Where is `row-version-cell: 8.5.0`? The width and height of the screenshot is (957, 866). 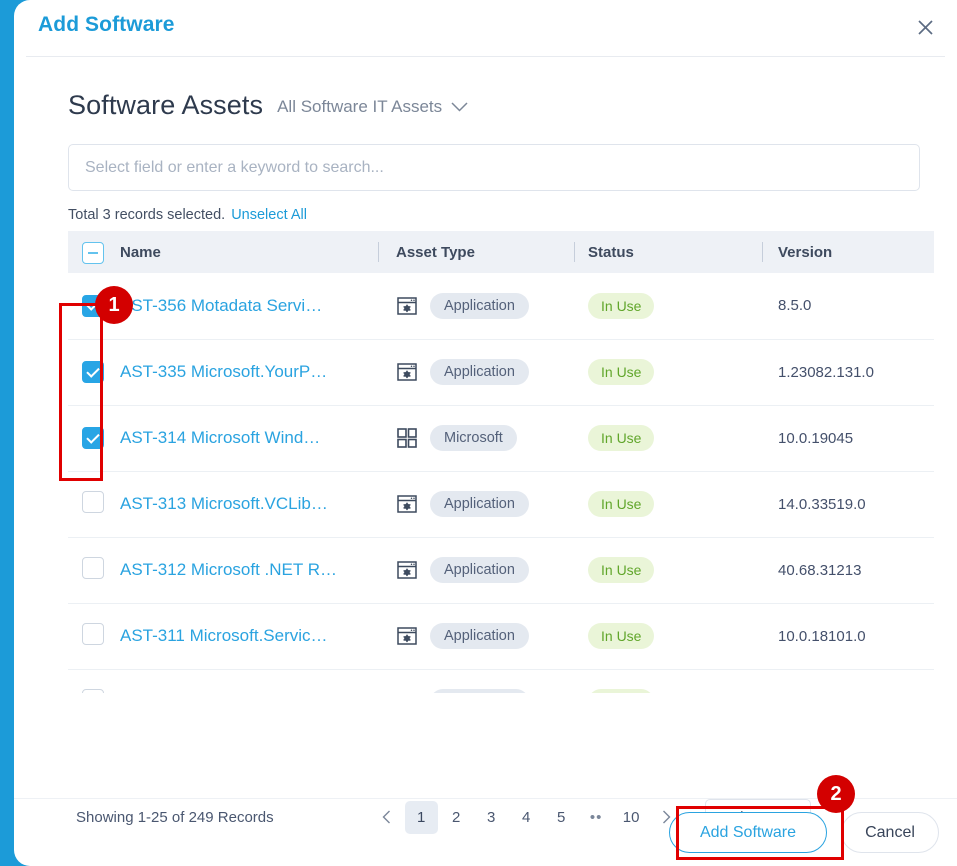 row-version-cell: 8.5.0 is located at coordinates (848, 306).